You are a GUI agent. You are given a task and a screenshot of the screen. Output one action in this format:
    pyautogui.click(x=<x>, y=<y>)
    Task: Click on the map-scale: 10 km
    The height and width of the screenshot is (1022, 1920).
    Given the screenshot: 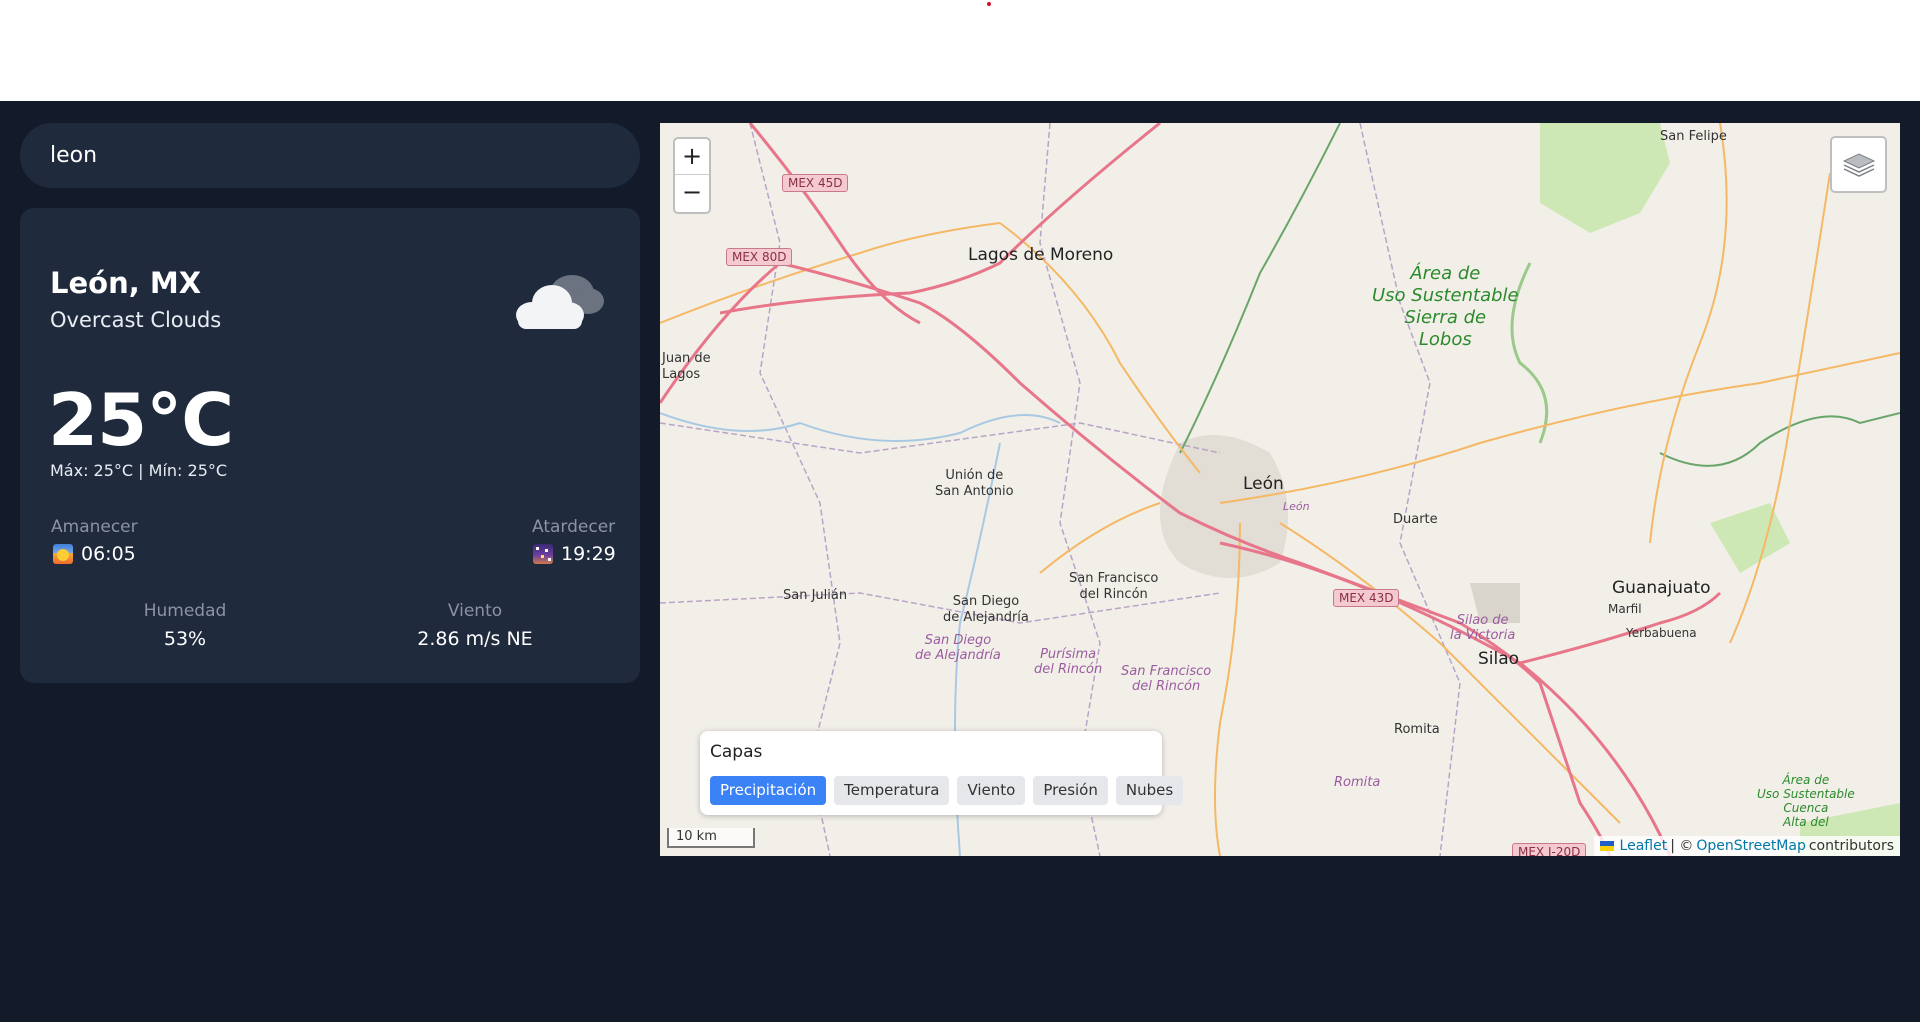 What is the action you would take?
    pyautogui.click(x=711, y=838)
    